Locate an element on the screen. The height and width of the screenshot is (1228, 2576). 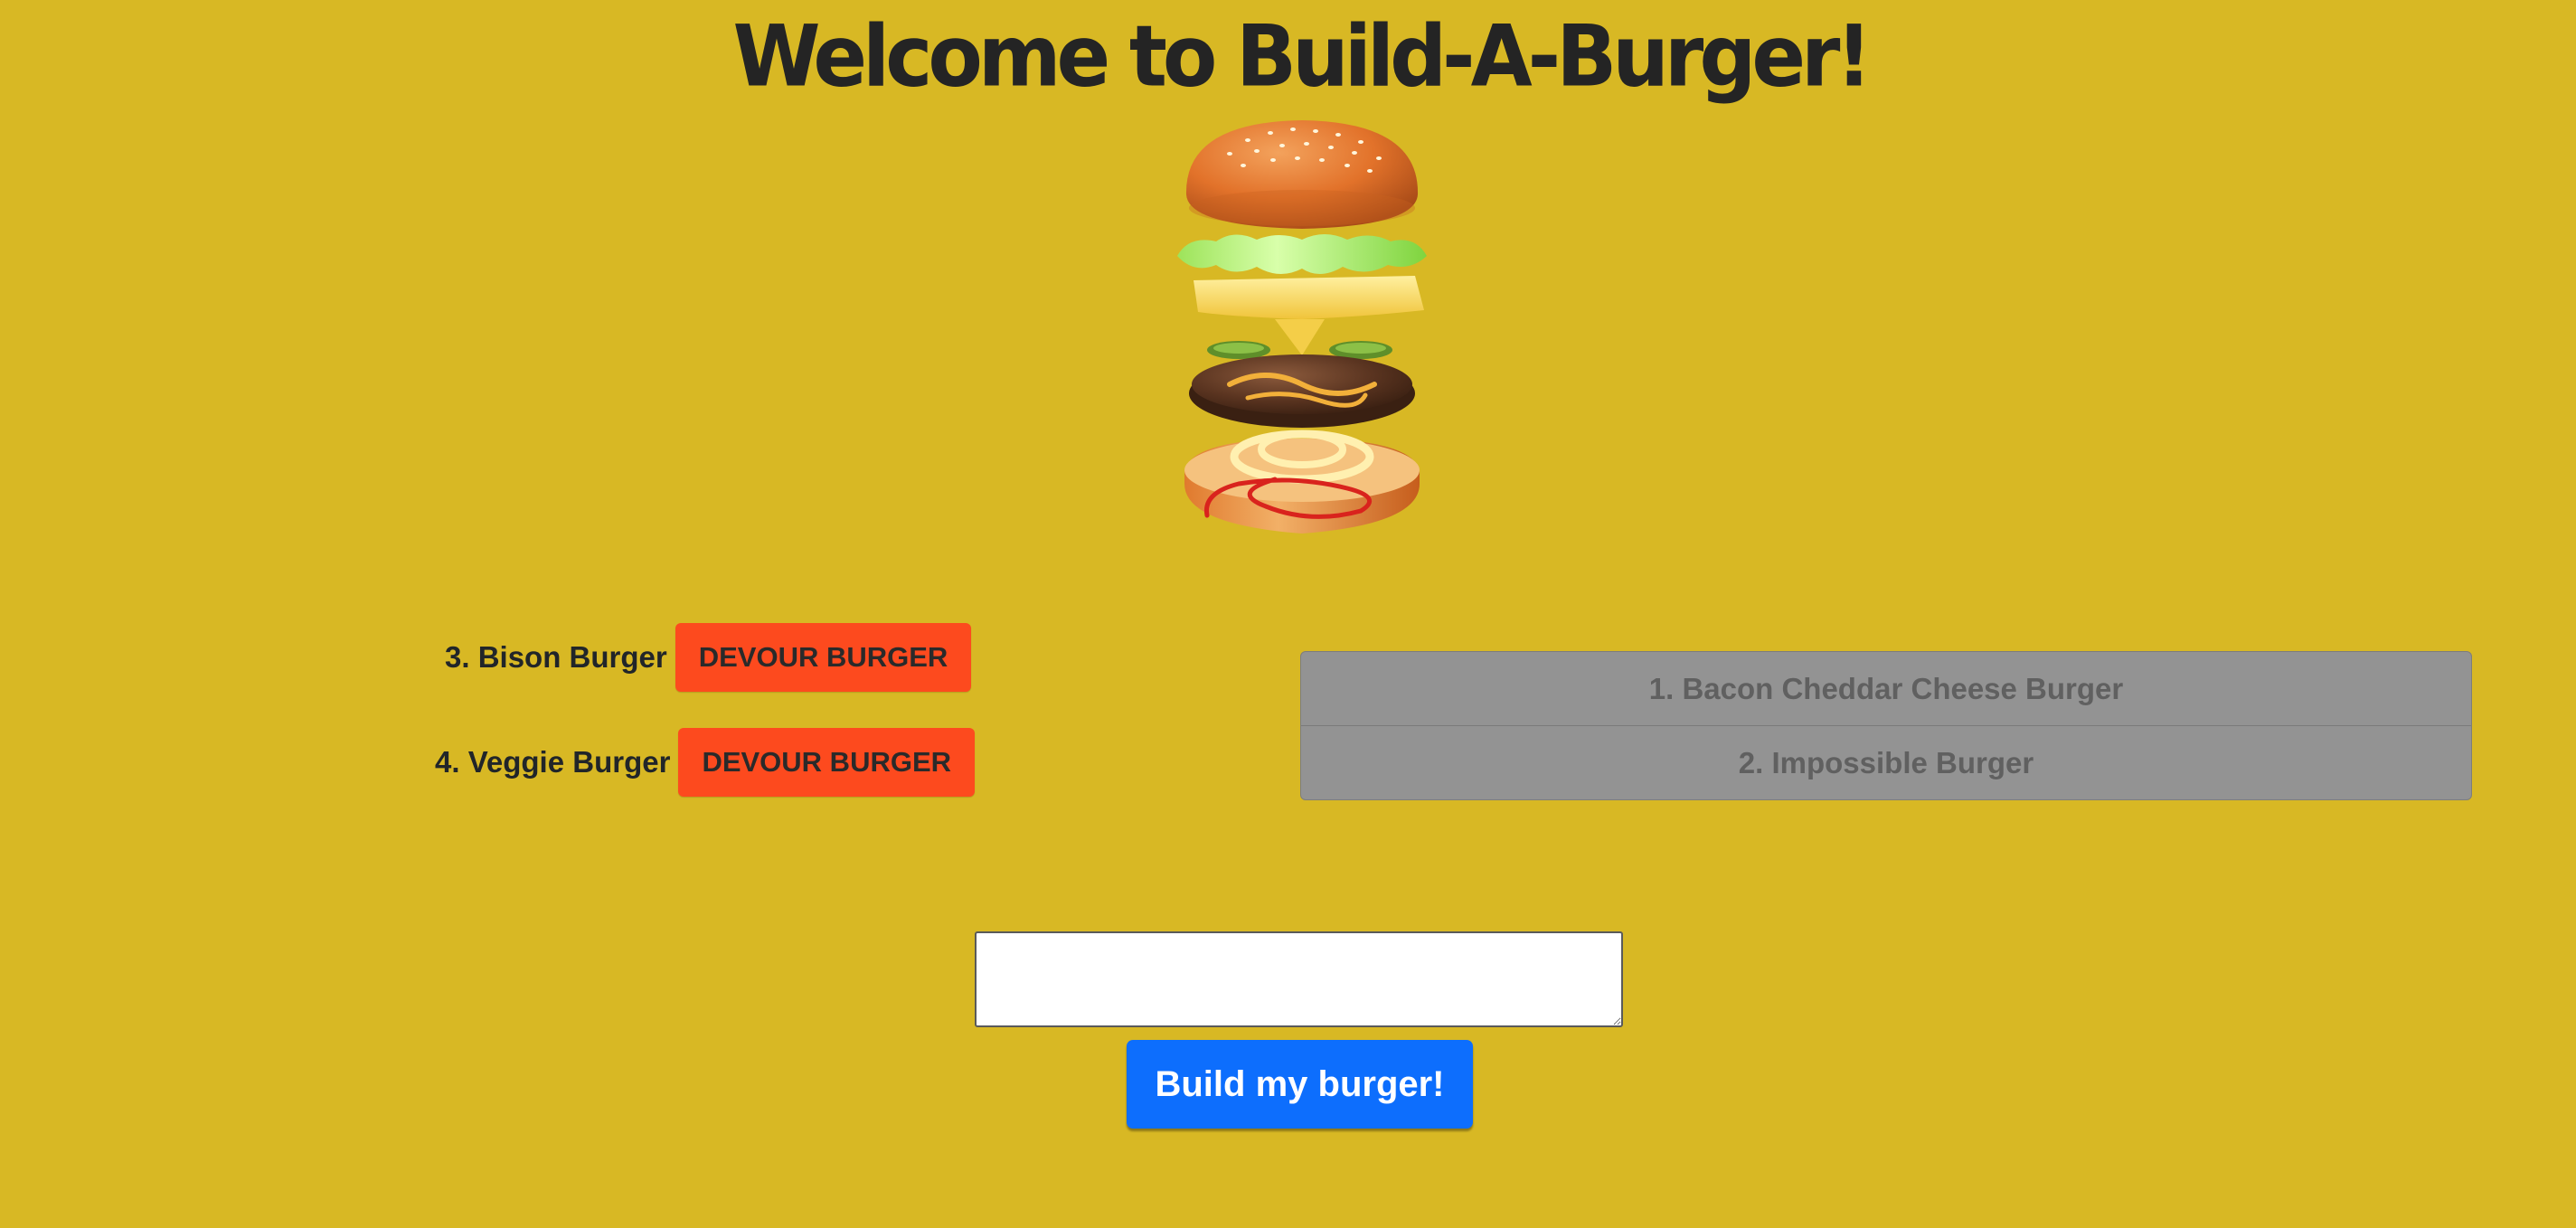
burger-name-input is located at coordinates (1299, 979).